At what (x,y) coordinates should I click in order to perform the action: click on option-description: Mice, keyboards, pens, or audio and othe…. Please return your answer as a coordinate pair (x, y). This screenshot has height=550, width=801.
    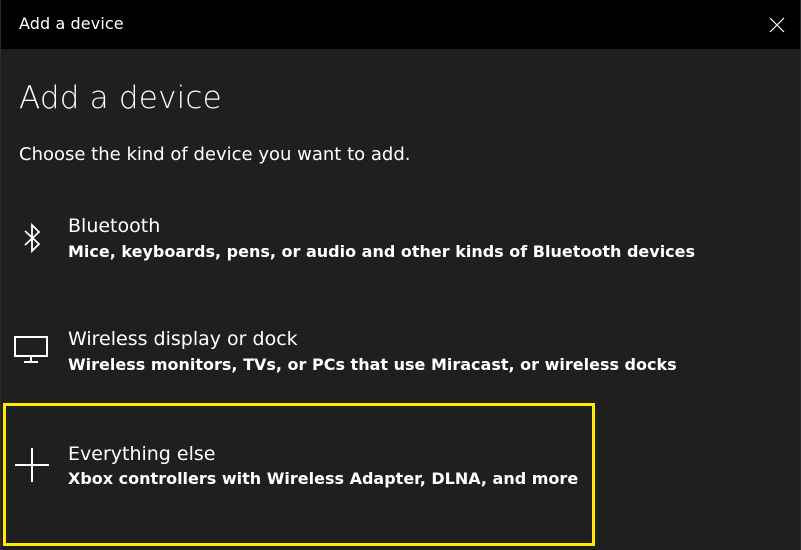
    Looking at the image, I should click on (382, 251).